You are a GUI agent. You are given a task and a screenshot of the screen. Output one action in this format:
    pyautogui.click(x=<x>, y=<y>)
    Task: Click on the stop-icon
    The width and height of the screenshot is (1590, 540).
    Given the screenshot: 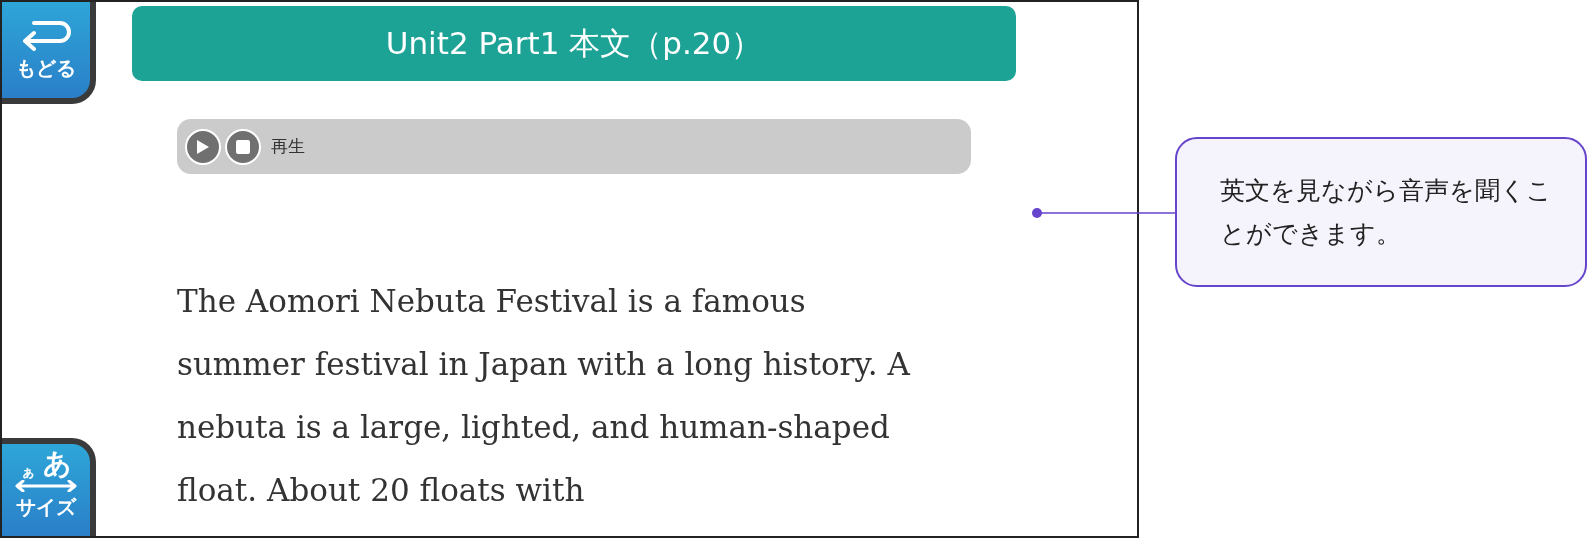 What is the action you would take?
    pyautogui.click(x=243, y=146)
    